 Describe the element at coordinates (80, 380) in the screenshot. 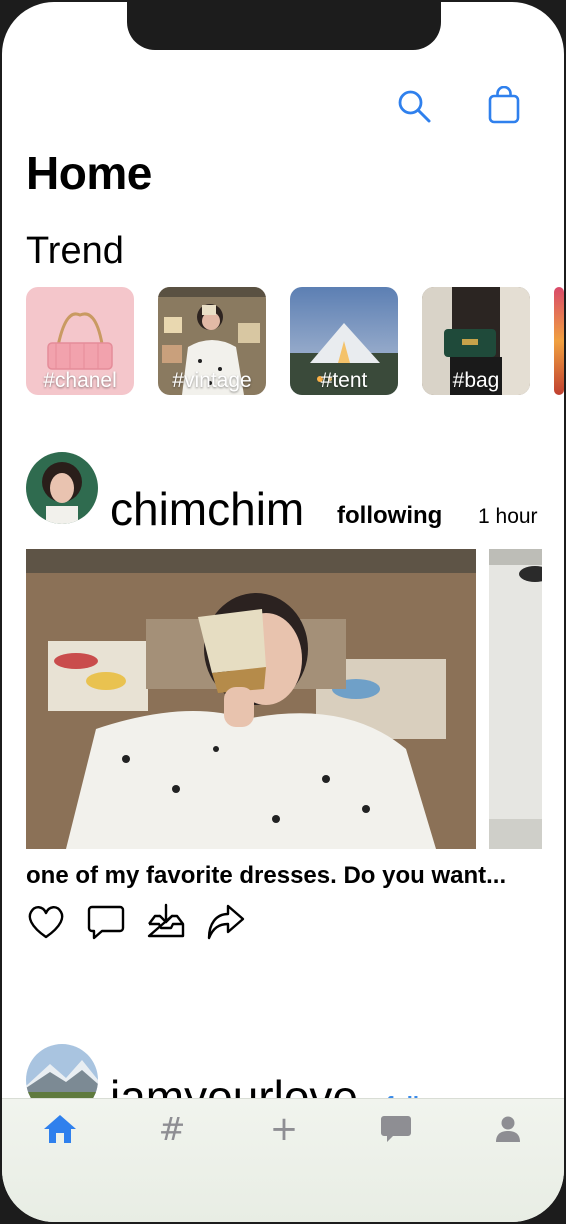

I see `trend-label: #chanel` at that location.